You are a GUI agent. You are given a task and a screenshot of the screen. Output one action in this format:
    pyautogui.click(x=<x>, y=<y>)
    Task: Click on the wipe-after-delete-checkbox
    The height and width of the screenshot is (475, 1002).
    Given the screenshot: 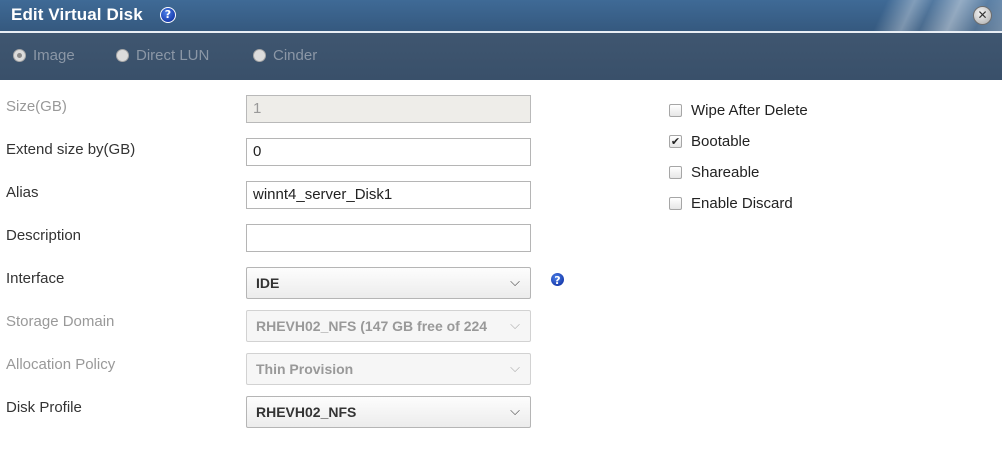 What is the action you would take?
    pyautogui.click(x=675, y=110)
    